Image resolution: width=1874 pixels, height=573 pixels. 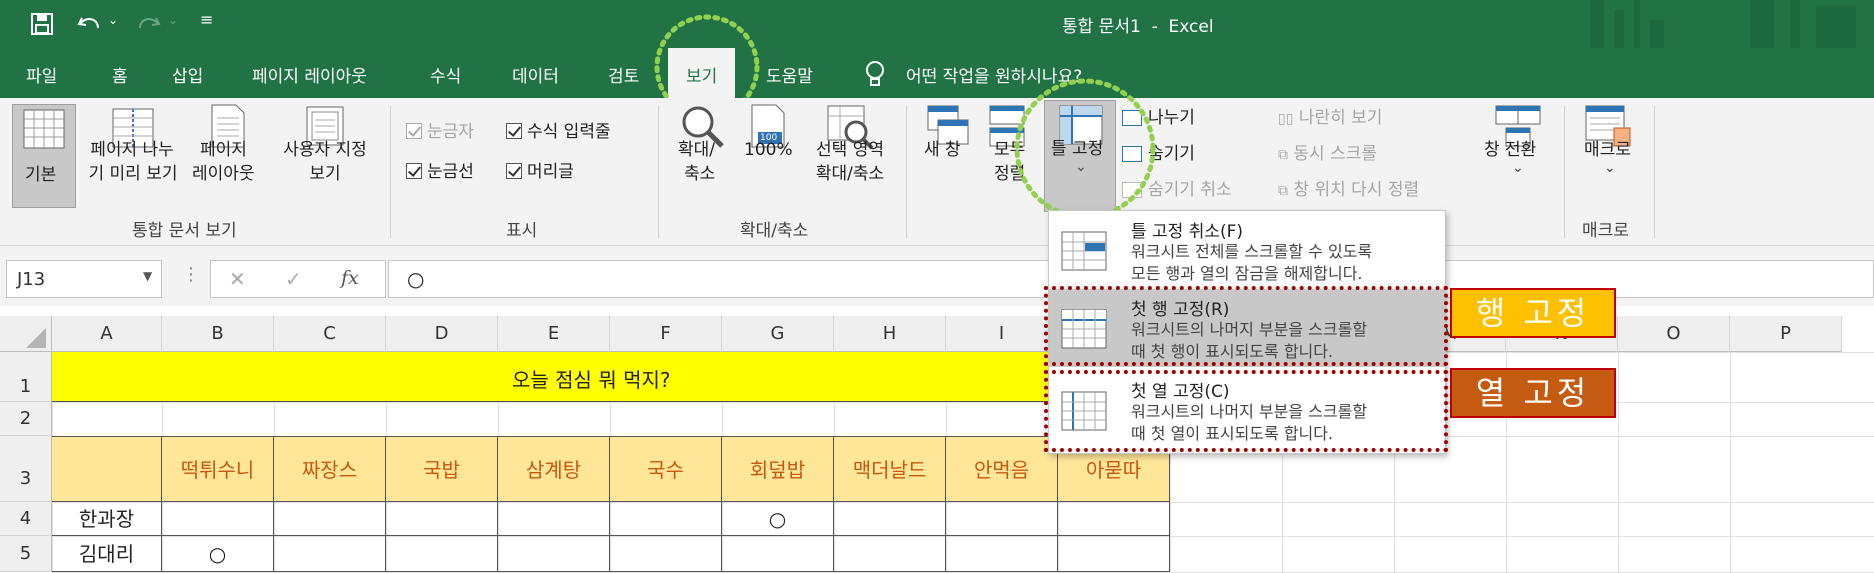 I want to click on ruler-check-icon, so click(x=414, y=131).